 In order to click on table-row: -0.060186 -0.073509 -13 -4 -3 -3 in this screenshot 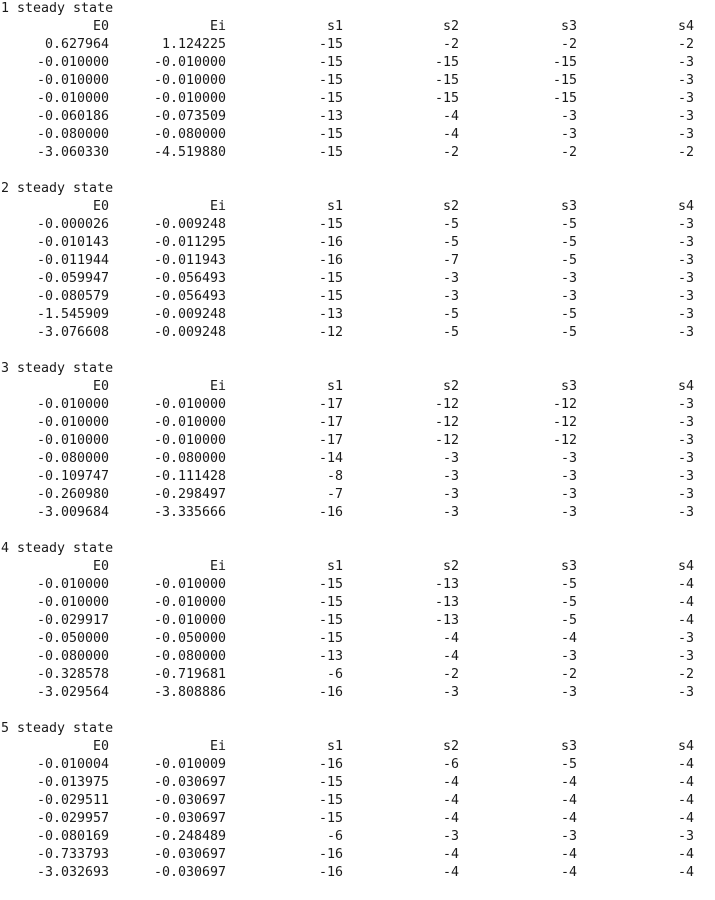, I will do `click(358, 117)`.